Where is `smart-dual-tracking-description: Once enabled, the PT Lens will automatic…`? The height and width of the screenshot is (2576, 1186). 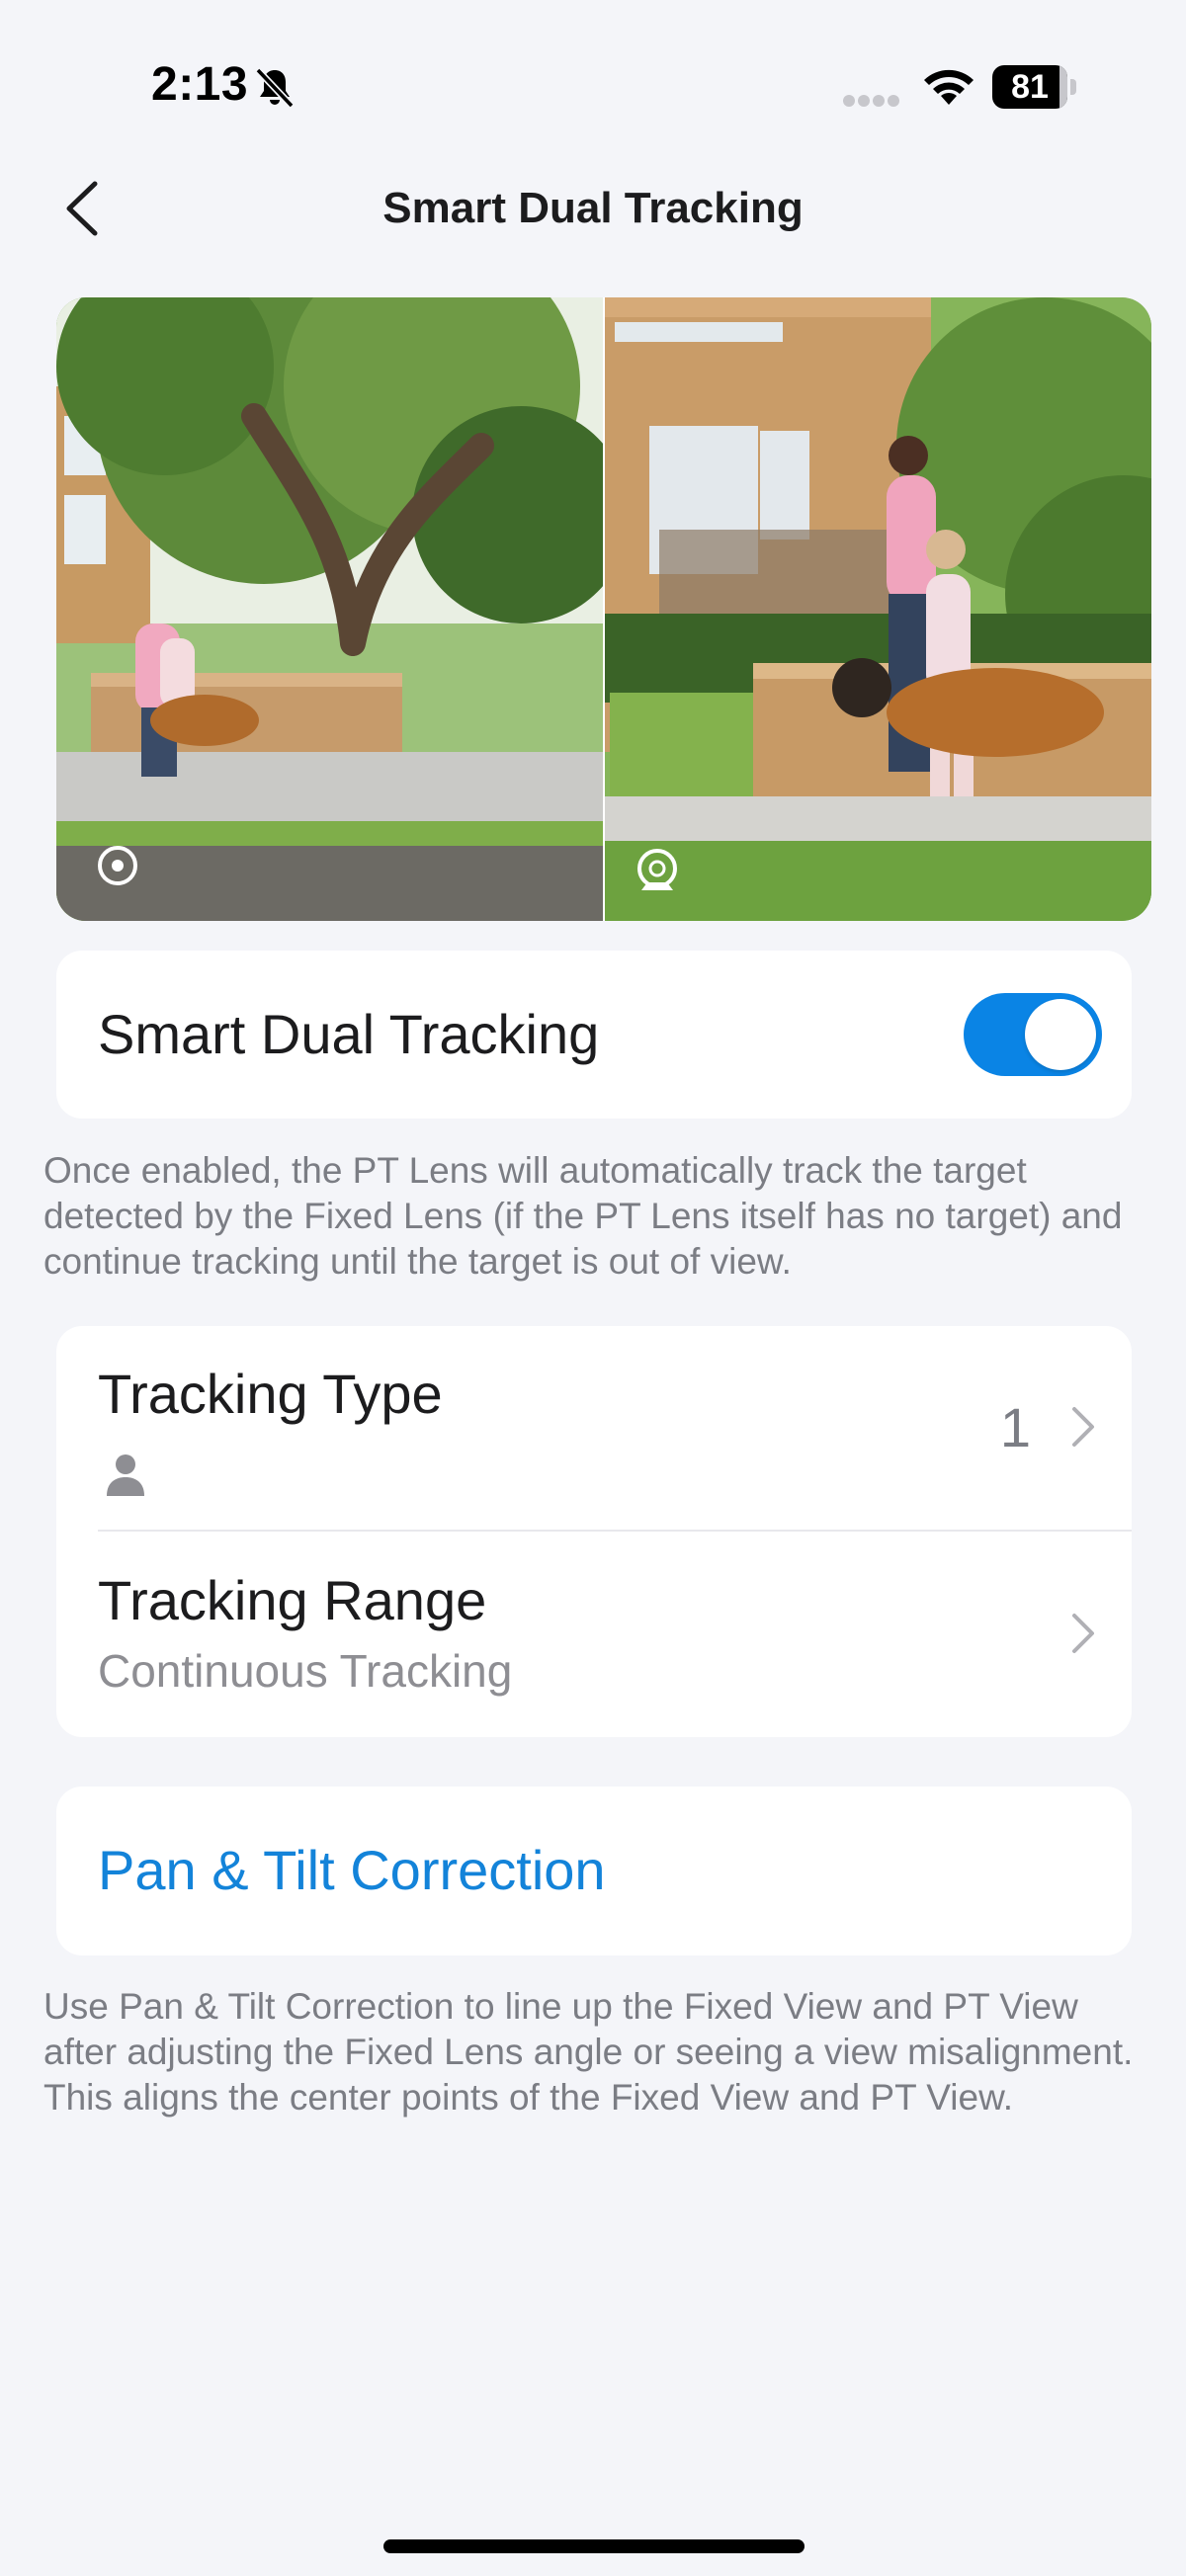
smart-dual-tracking-description: Once enabled, the PT Lens will automatic… is located at coordinates (583, 1216).